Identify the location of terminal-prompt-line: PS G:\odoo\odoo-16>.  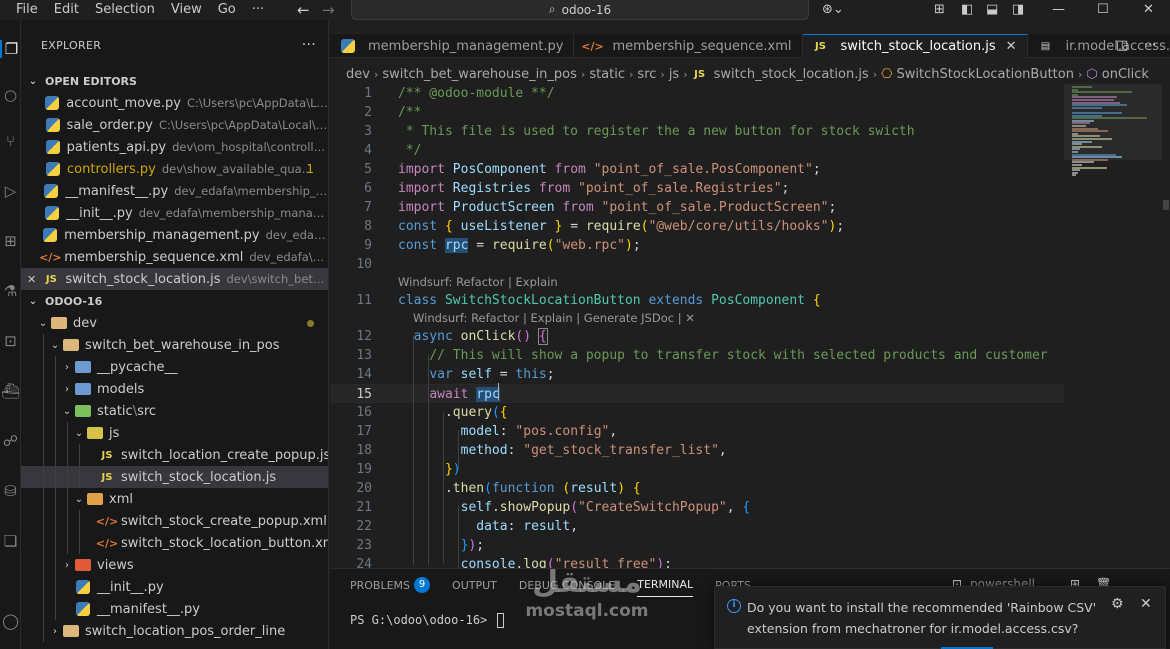
(427, 620).